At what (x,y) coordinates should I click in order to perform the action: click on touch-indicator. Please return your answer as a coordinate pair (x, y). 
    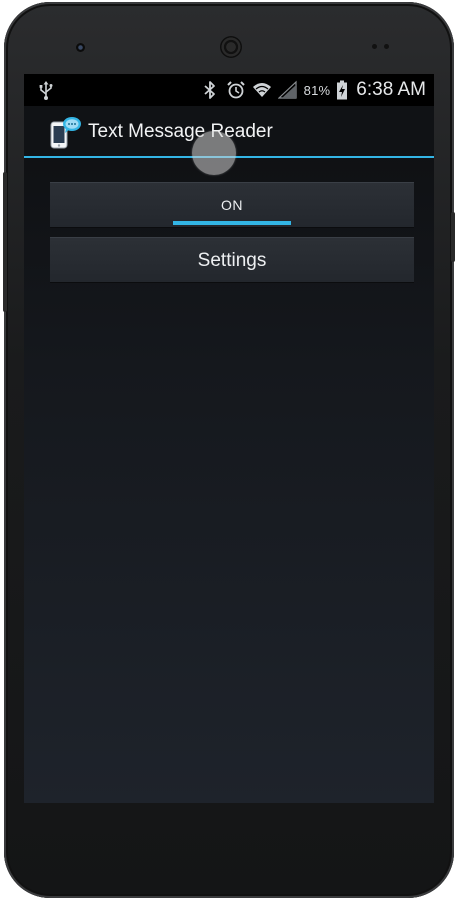
    Looking at the image, I should click on (214, 153).